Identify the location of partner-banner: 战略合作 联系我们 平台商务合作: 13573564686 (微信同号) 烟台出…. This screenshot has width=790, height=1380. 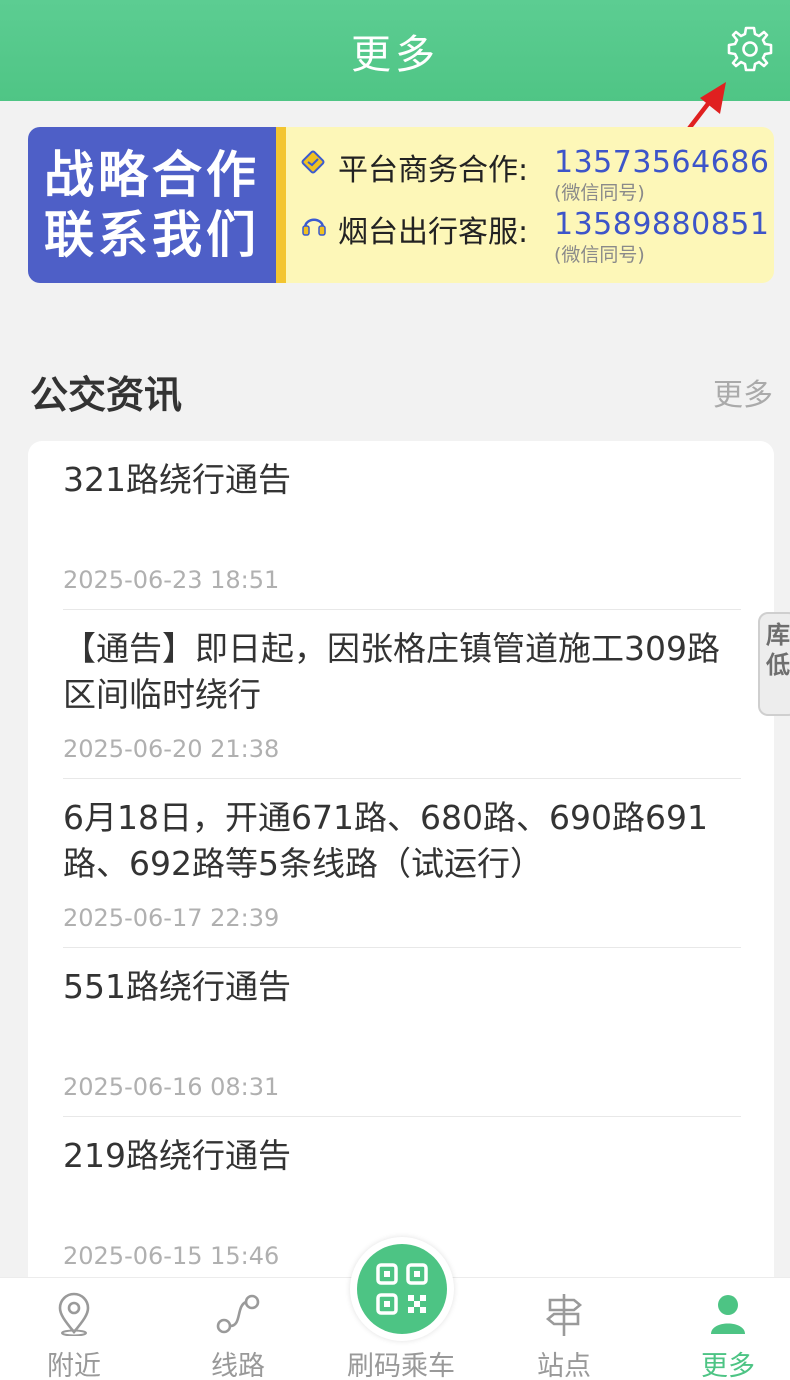
(401, 205).